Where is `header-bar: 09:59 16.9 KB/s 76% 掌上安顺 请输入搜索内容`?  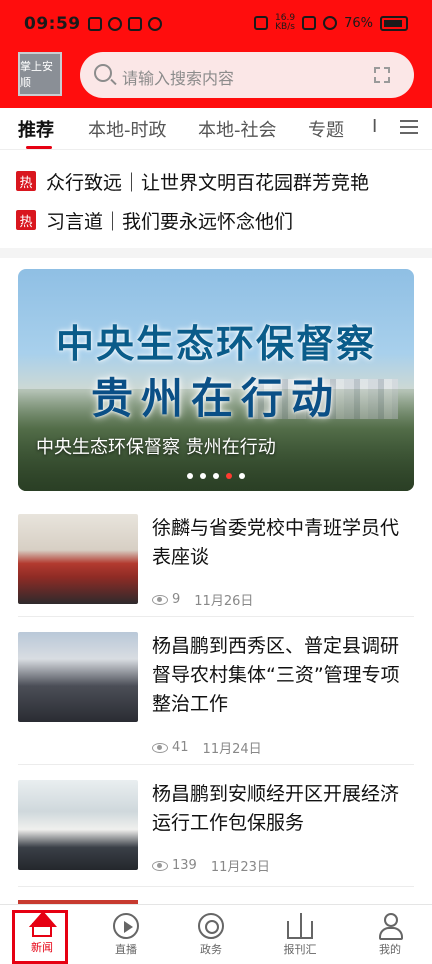 header-bar: 09:59 16.9 KB/s 76% 掌上安顺 请输入搜索内容 is located at coordinates (216, 54).